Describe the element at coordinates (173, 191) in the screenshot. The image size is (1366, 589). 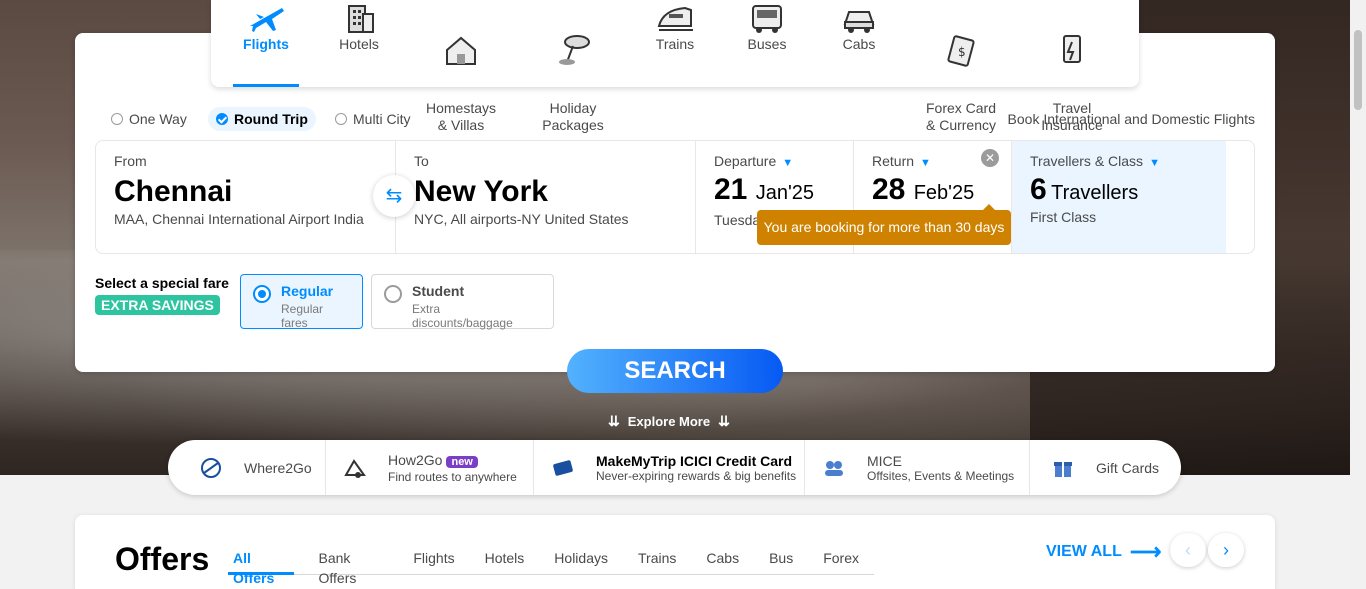
I see `from-city: Chennai` at that location.